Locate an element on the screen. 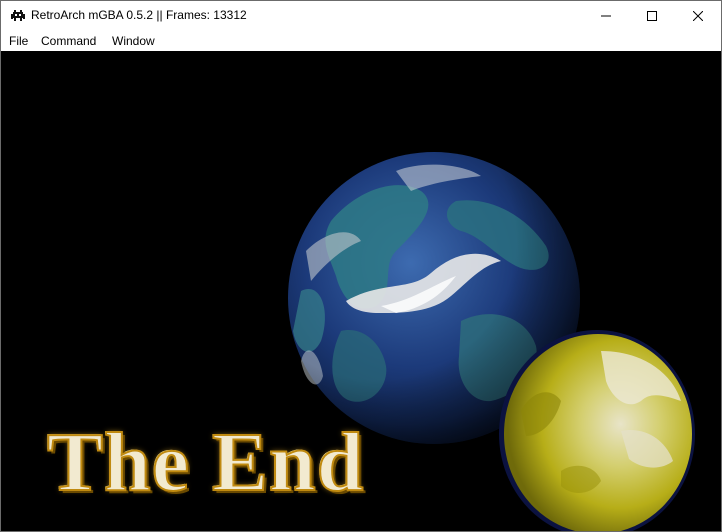 This screenshot has height=532, width=722. minimize-icon is located at coordinates (606, 16).